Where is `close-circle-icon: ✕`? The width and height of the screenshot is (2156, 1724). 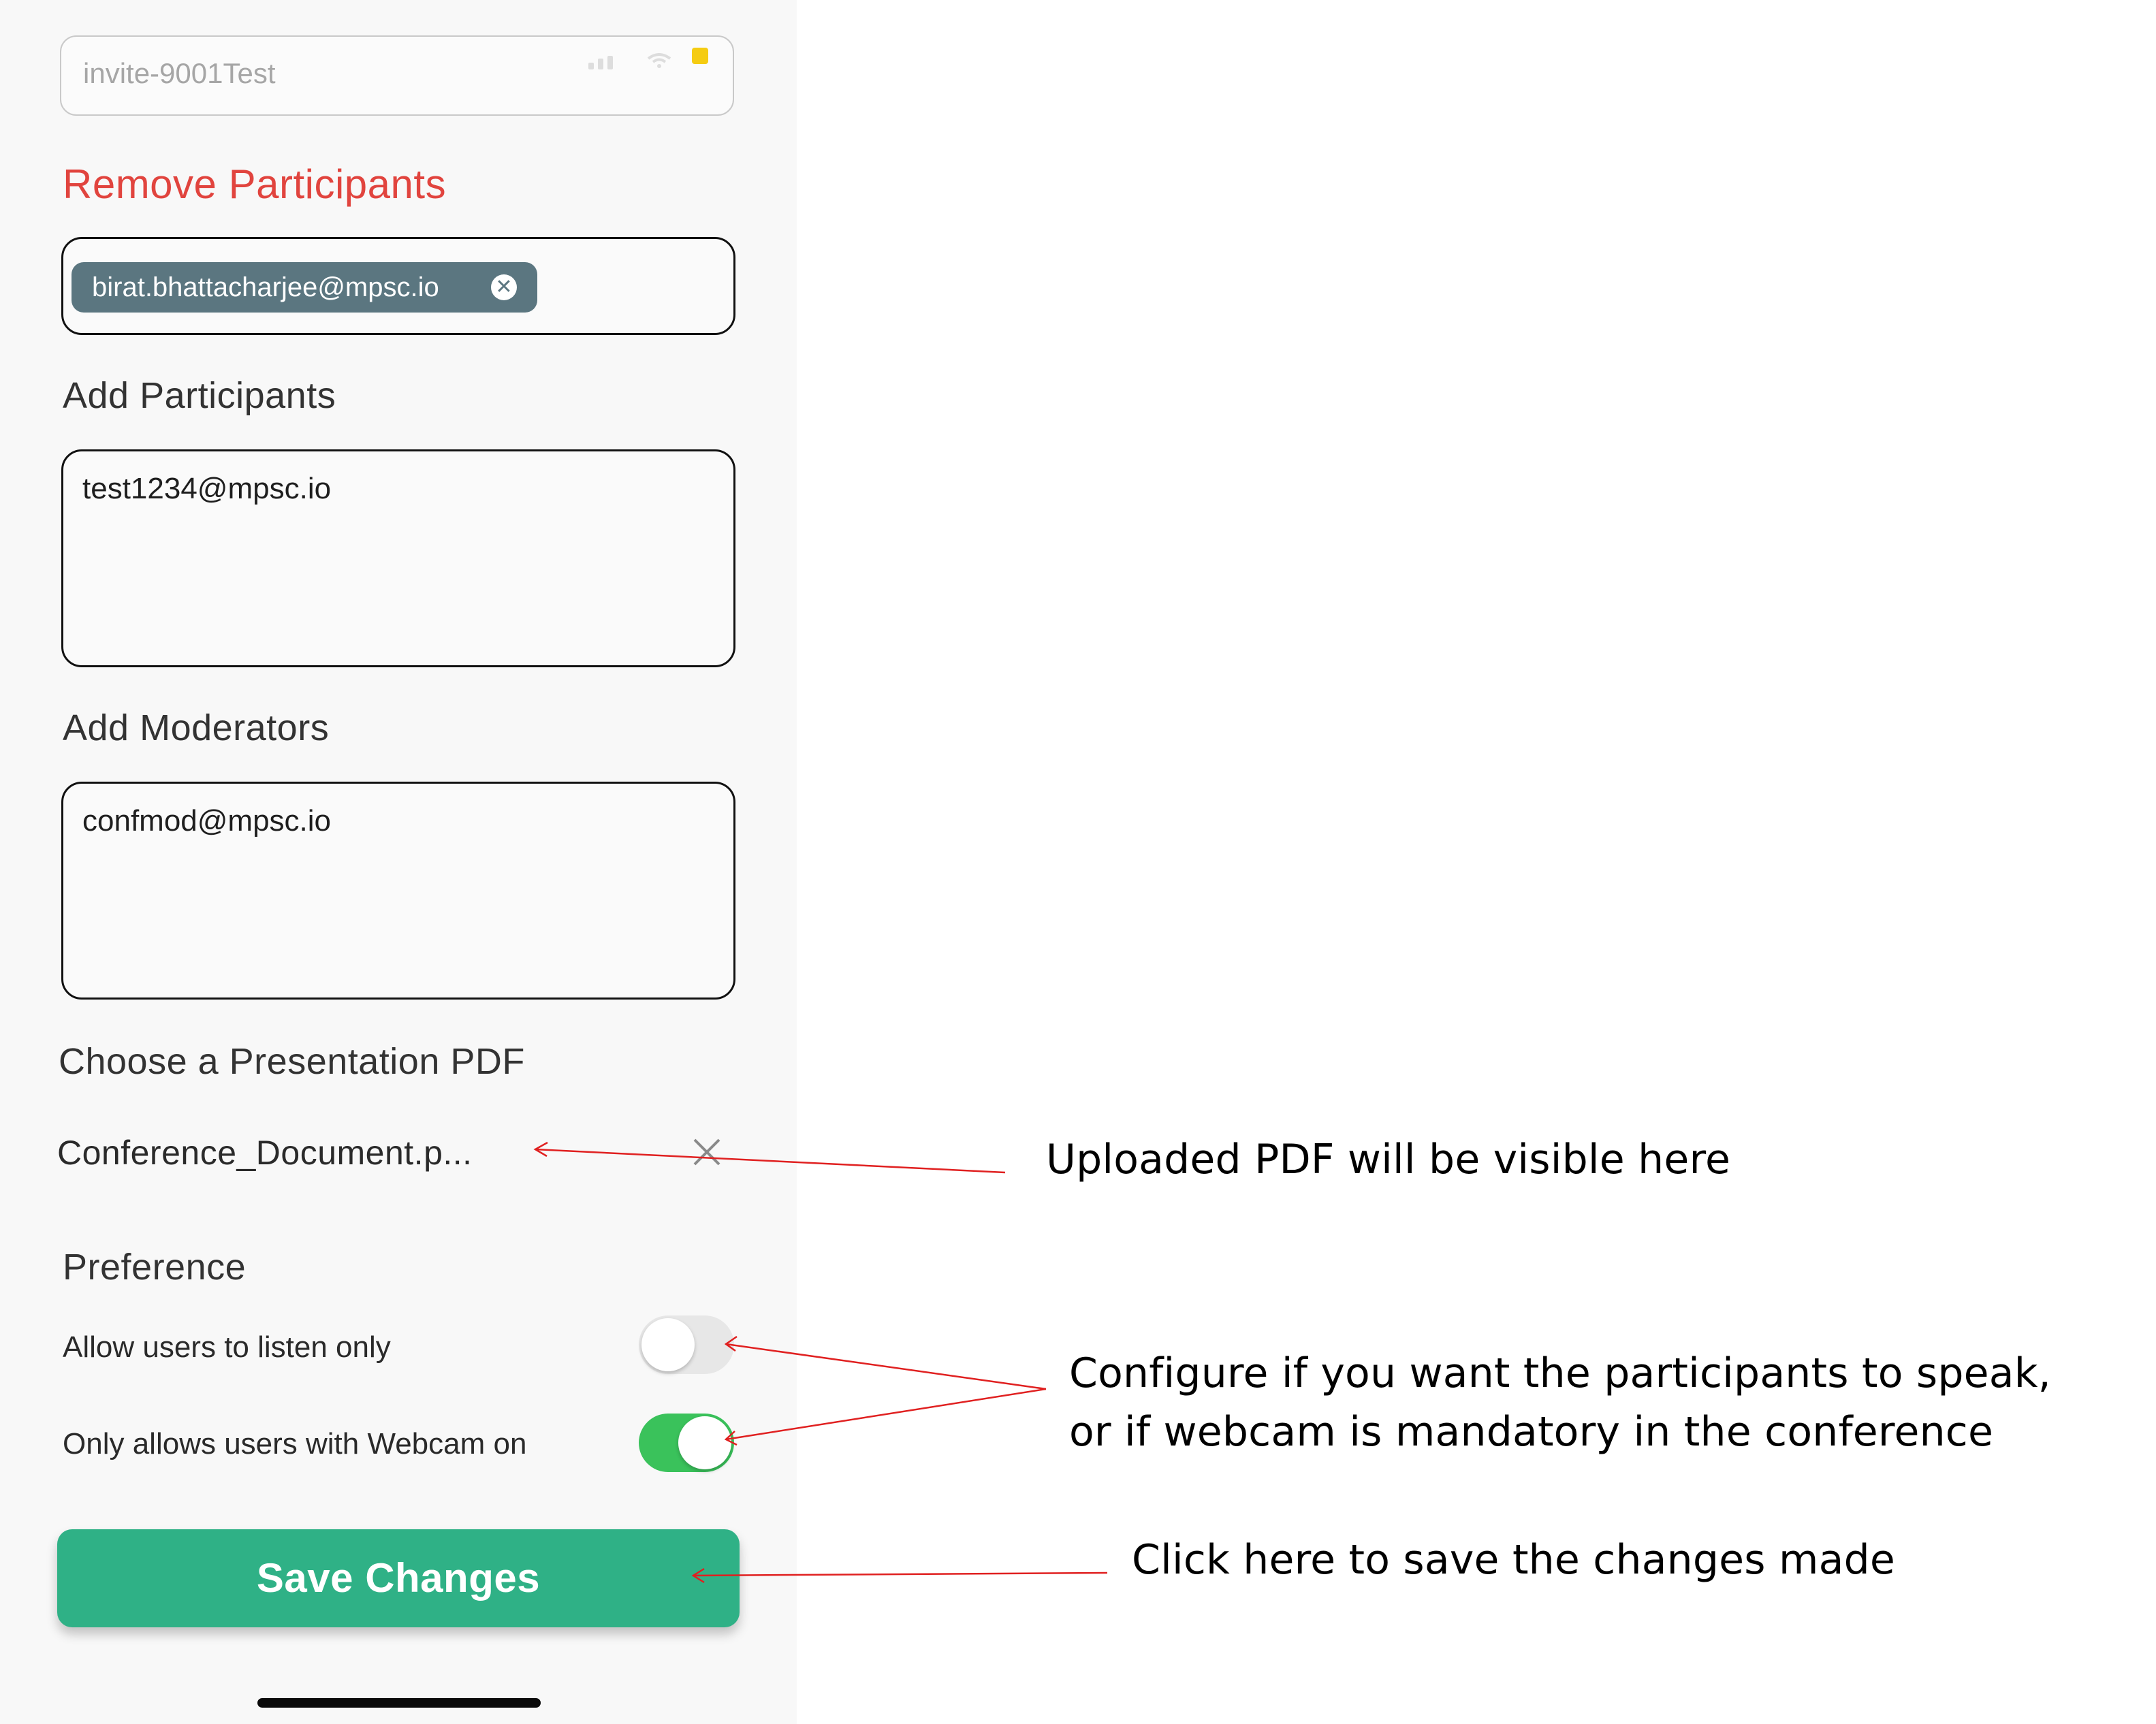 close-circle-icon: ✕ is located at coordinates (504, 287).